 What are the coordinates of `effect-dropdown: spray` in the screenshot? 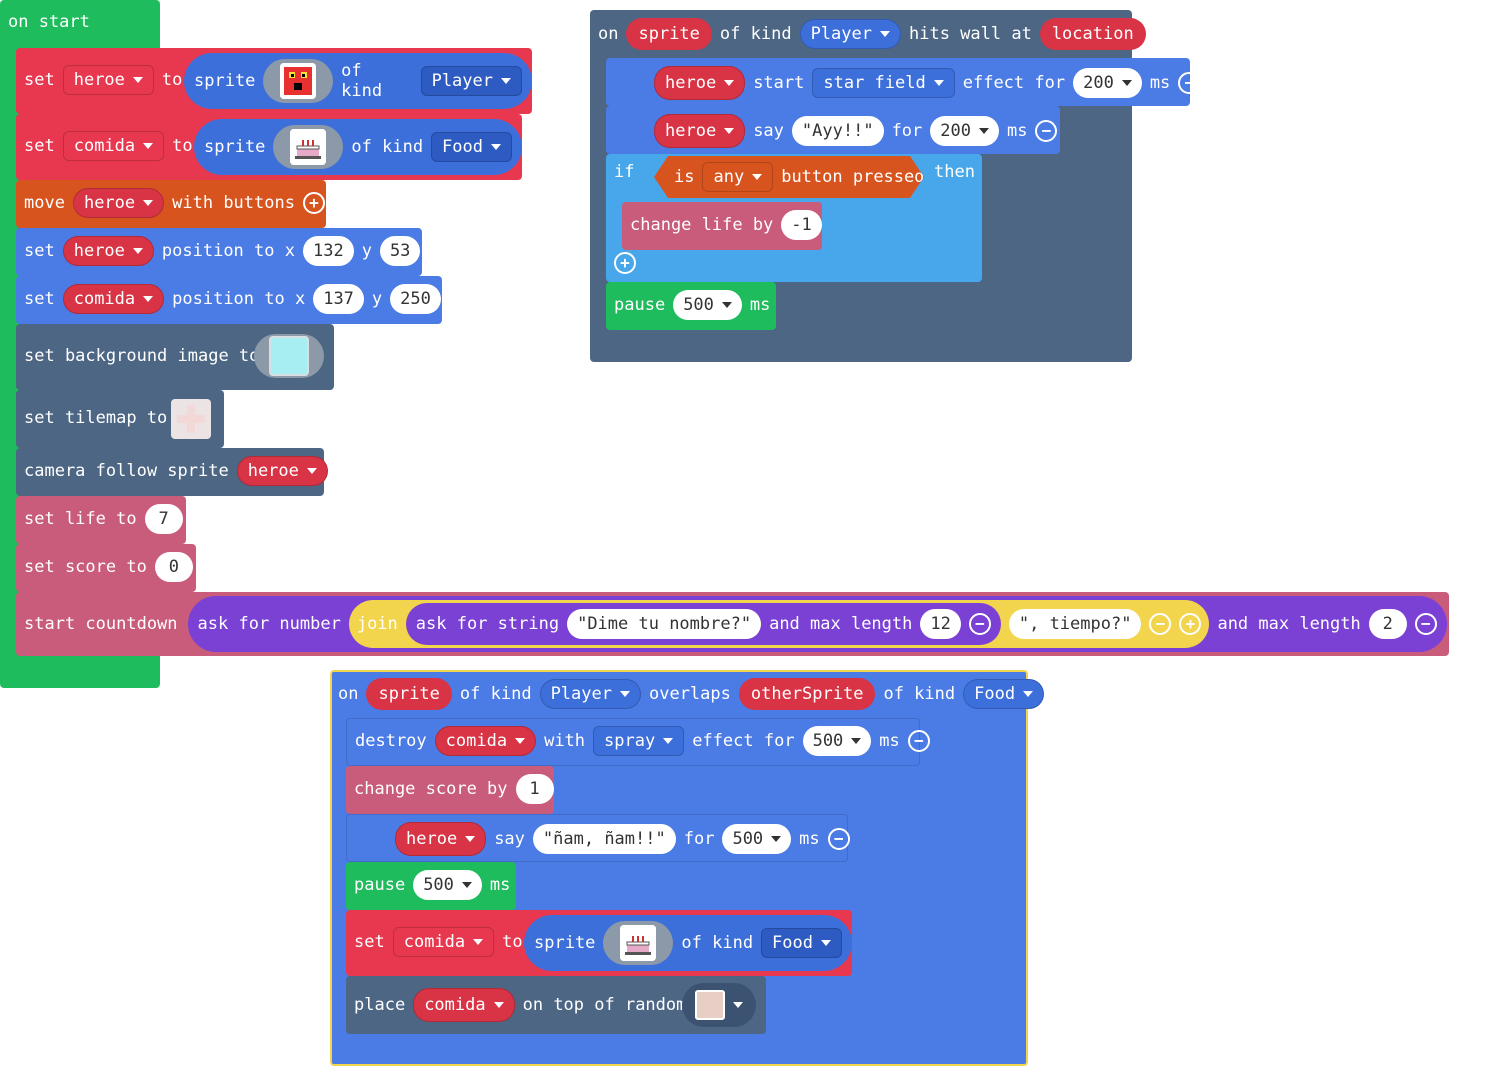 It's located at (639, 741).